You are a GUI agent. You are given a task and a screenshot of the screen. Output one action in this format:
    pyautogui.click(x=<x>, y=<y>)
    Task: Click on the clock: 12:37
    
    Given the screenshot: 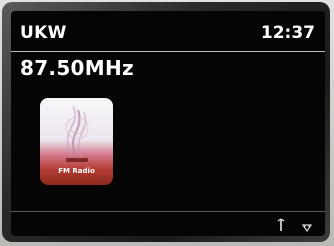 What is the action you would take?
    pyautogui.click(x=287, y=33)
    